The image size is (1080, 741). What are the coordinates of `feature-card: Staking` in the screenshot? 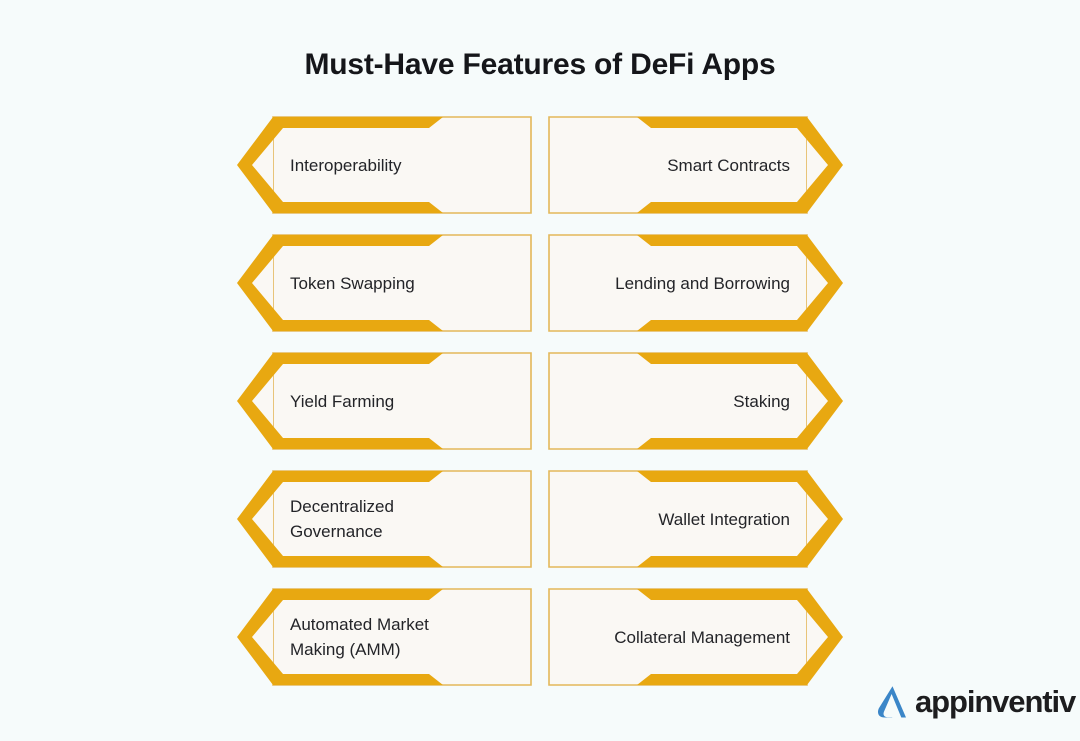 It's located at (693, 401).